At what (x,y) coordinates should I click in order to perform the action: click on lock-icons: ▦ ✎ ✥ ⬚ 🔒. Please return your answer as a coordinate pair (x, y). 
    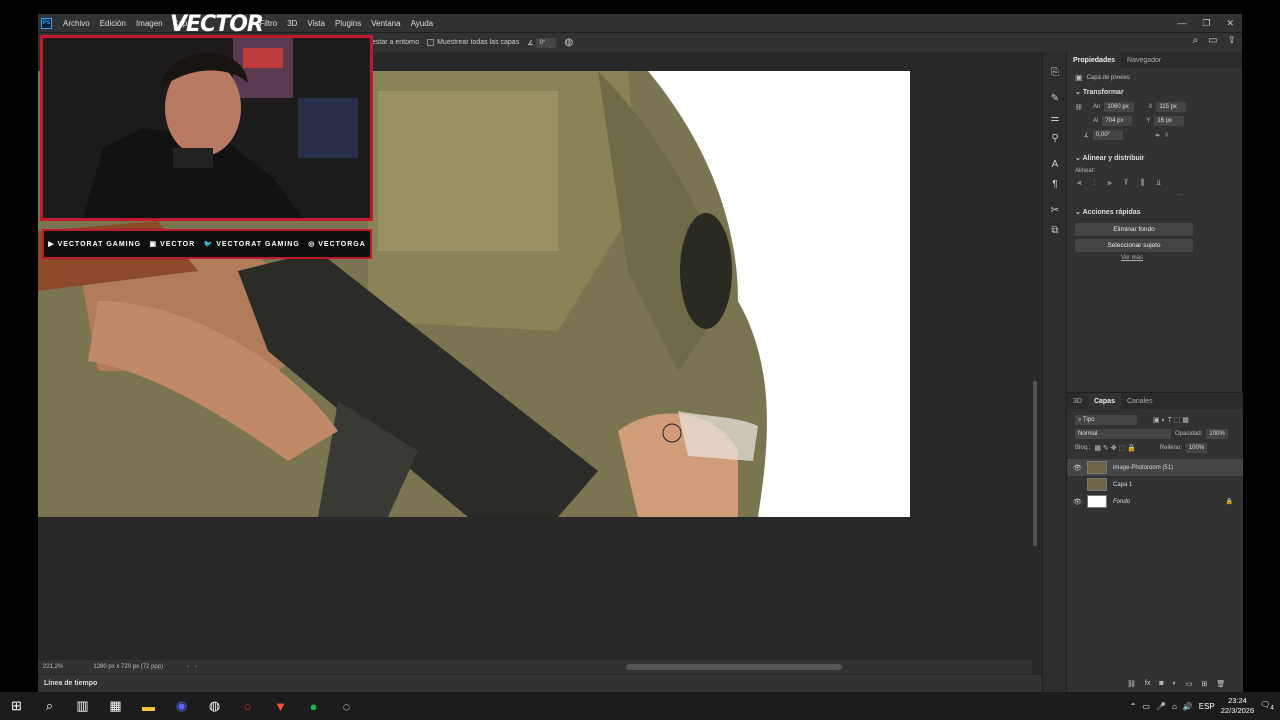
    Looking at the image, I should click on (1114, 448).